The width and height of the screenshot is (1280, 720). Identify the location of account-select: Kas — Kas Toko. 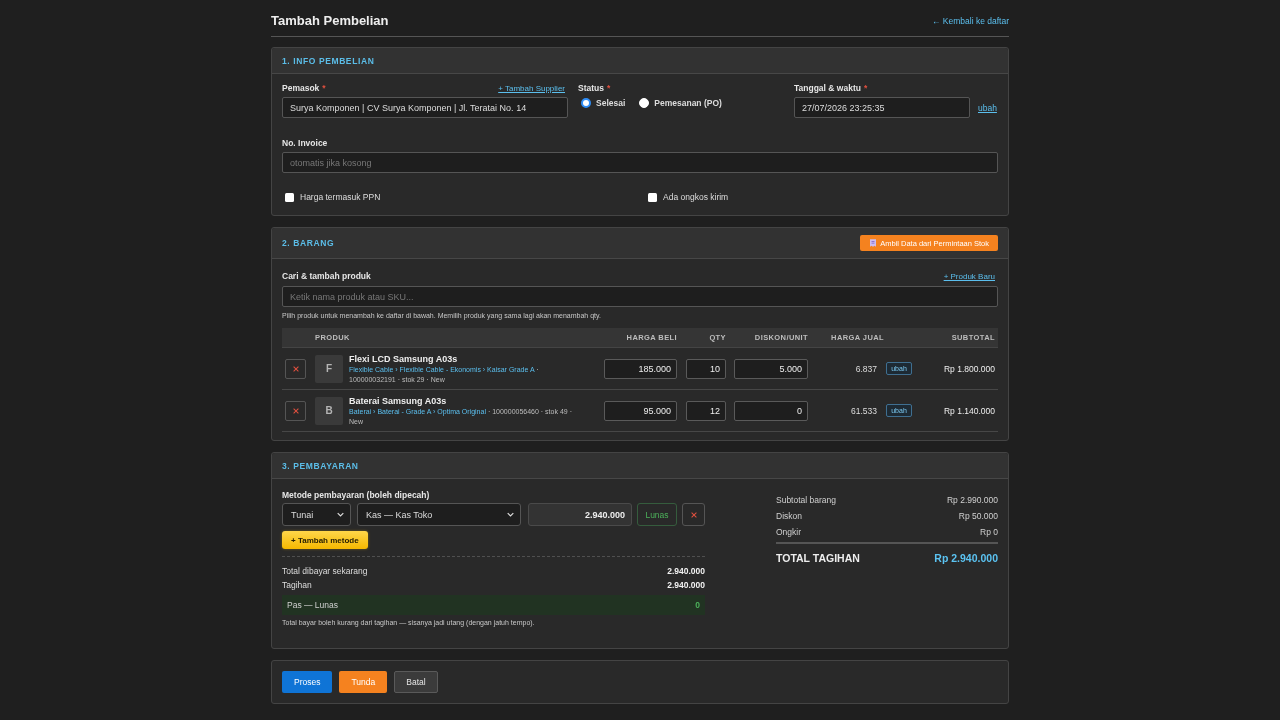
(439, 514).